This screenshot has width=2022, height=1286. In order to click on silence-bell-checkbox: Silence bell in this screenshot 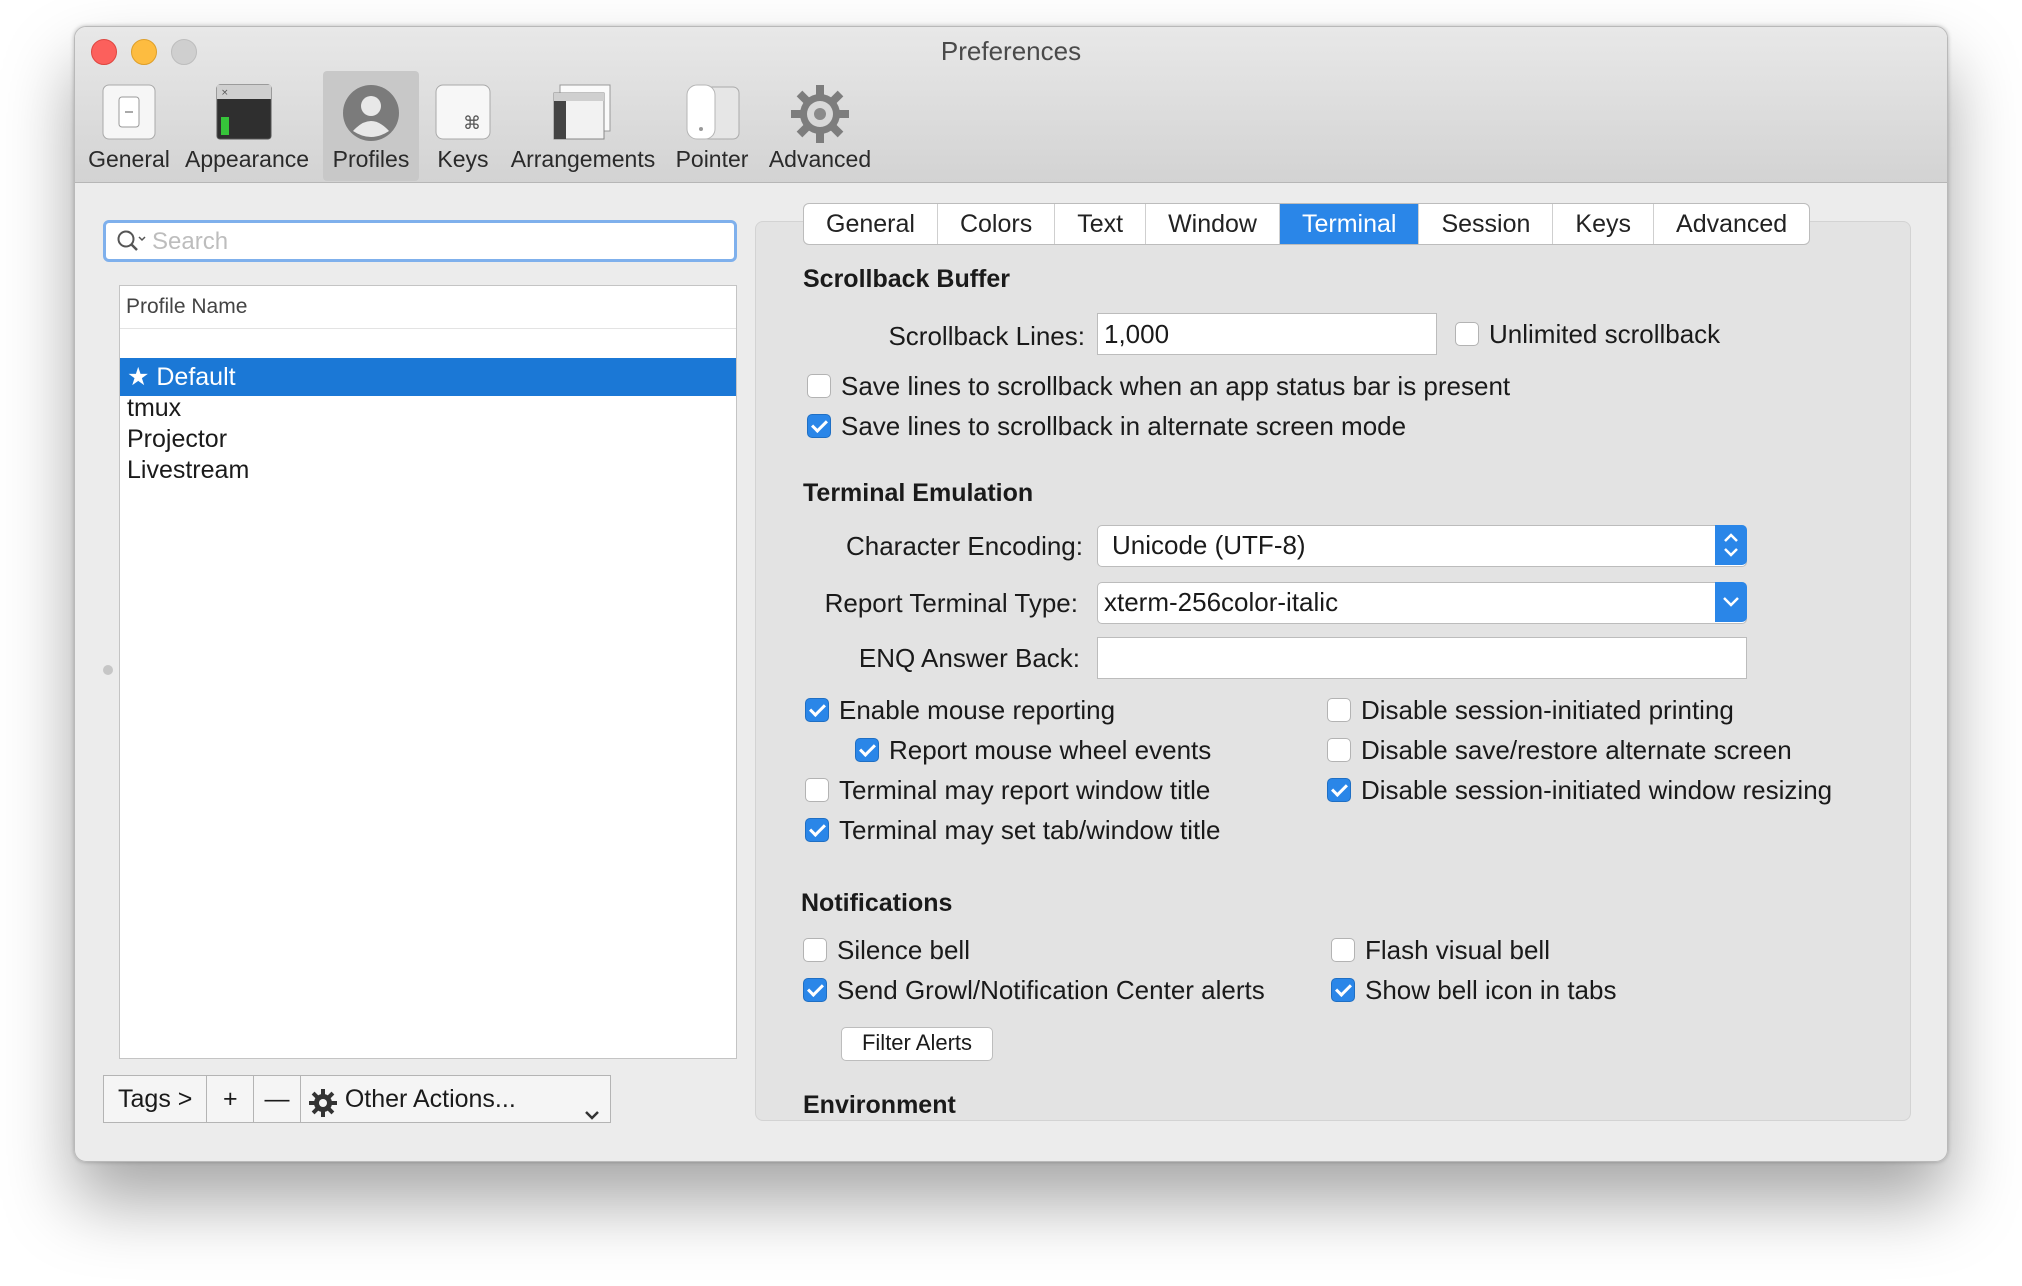, I will do `click(886, 950)`.